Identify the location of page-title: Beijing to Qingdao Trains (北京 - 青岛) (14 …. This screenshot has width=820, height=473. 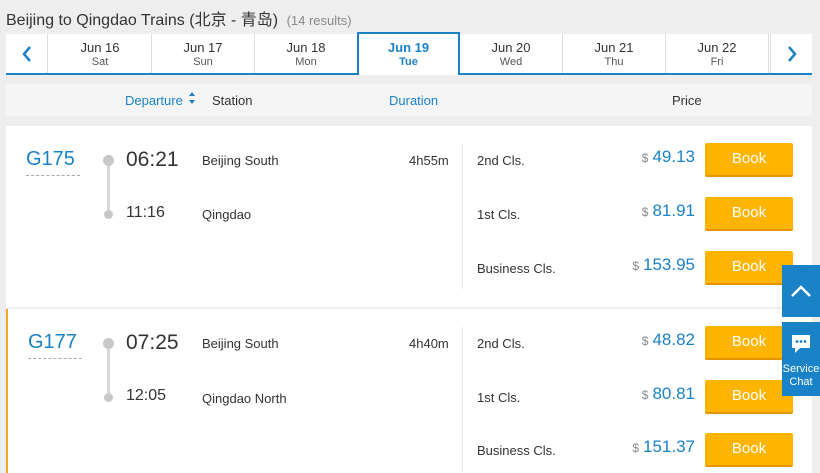
(179, 18).